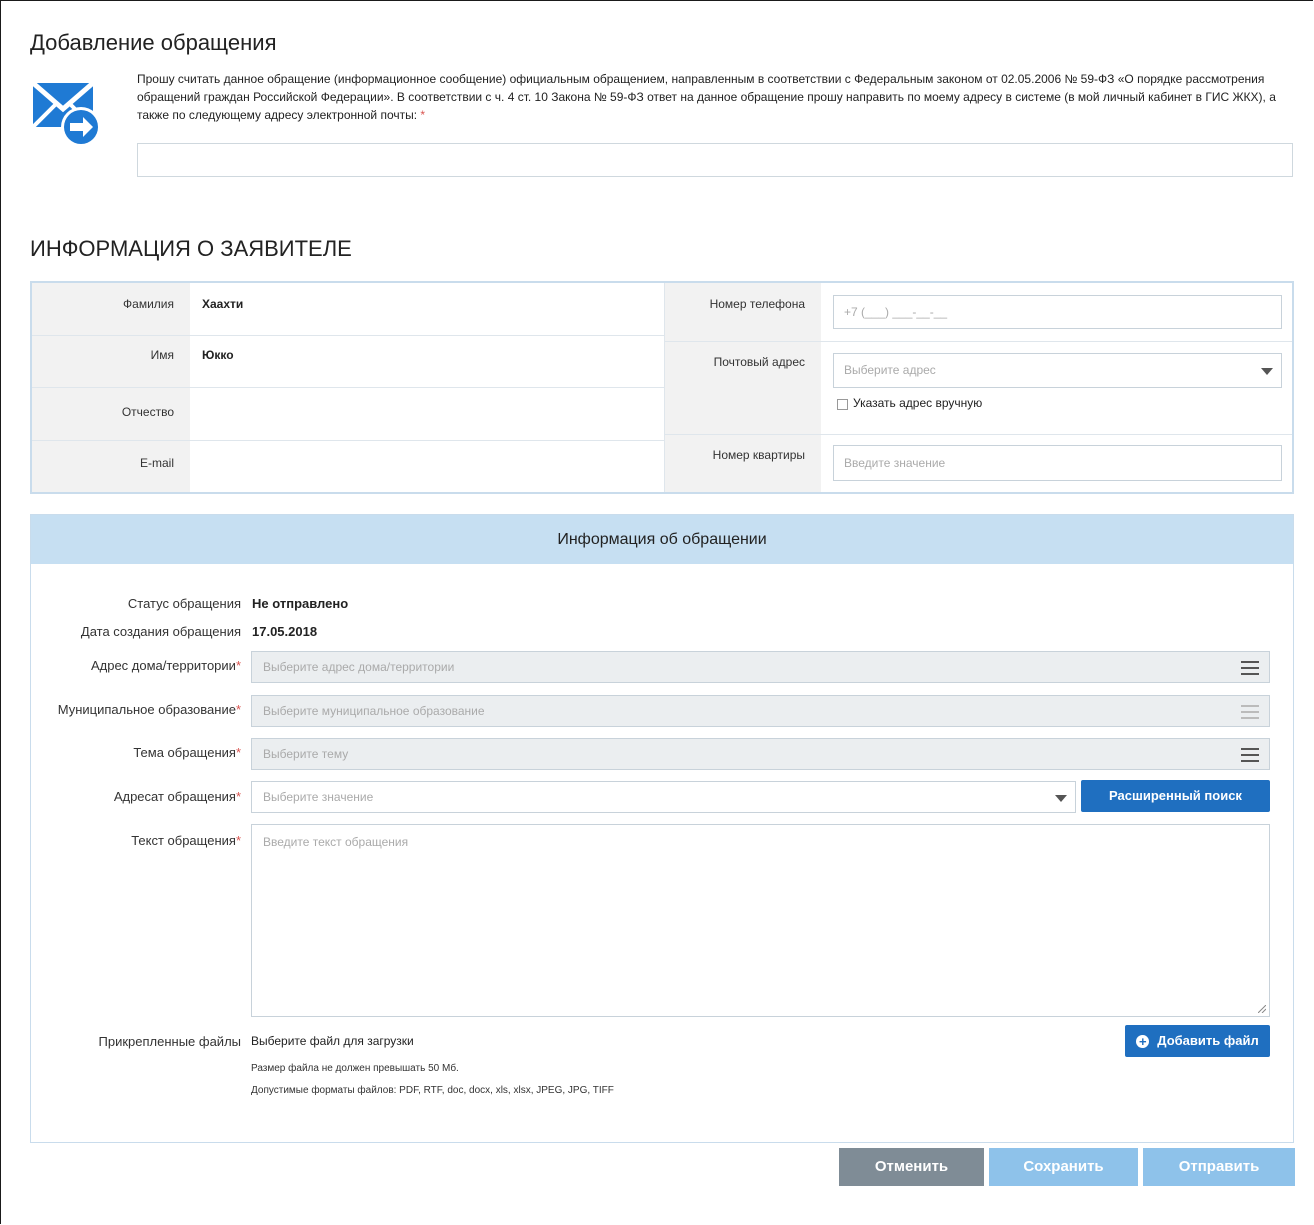 The width and height of the screenshot is (1314, 1225). What do you see at coordinates (285, 631) in the screenshot?
I see `created-date-value: 17.05.2018` at bounding box center [285, 631].